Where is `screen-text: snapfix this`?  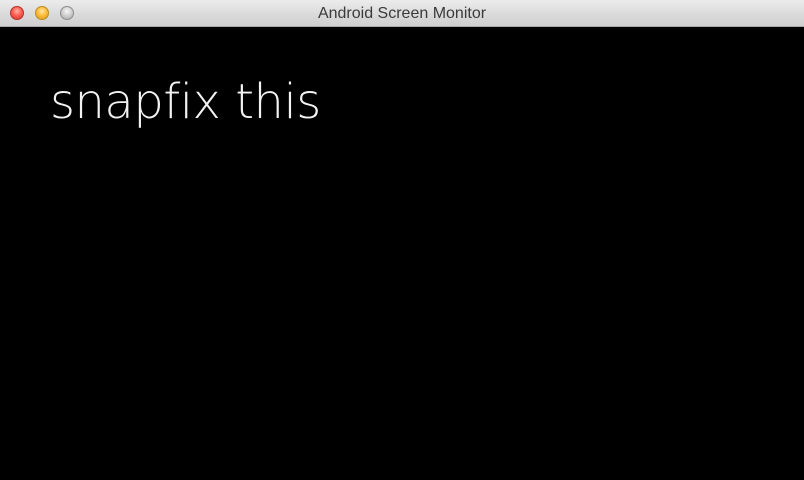 screen-text: snapfix this is located at coordinates (185, 102).